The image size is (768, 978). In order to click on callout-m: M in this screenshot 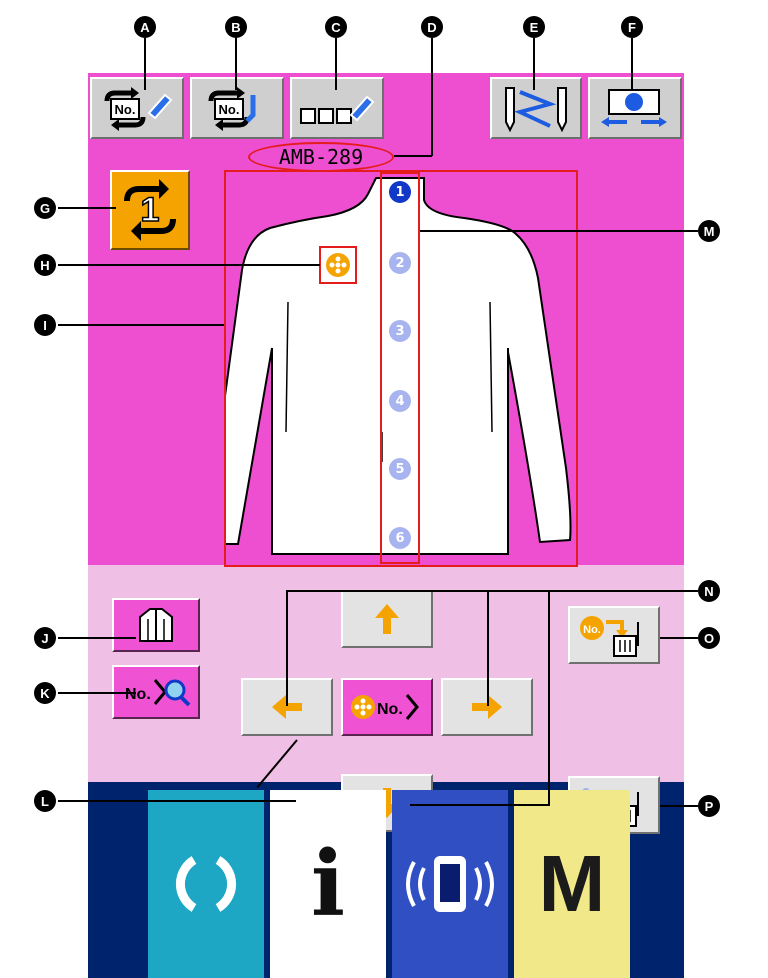, I will do `click(709, 231)`.